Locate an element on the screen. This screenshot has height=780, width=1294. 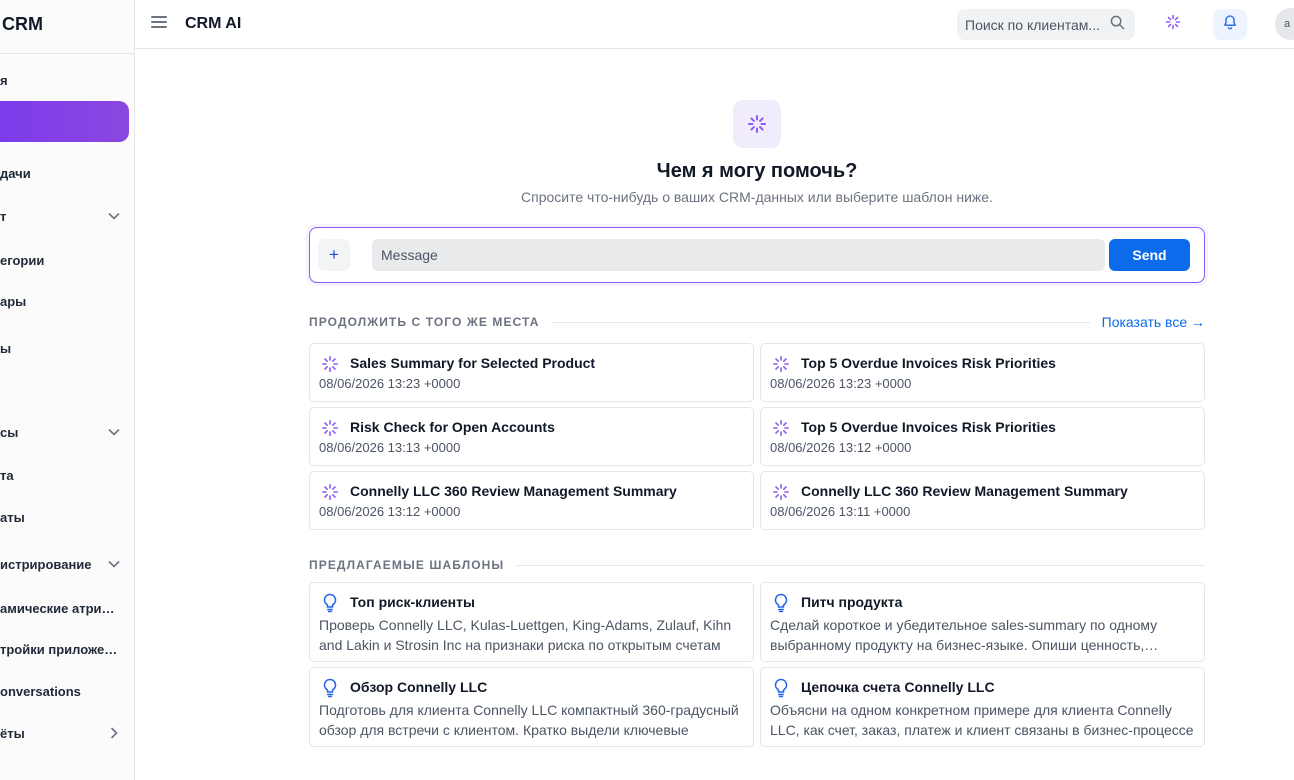
card-timestamp: 08/06/2026 13:13 +0000 is located at coordinates (390, 447).